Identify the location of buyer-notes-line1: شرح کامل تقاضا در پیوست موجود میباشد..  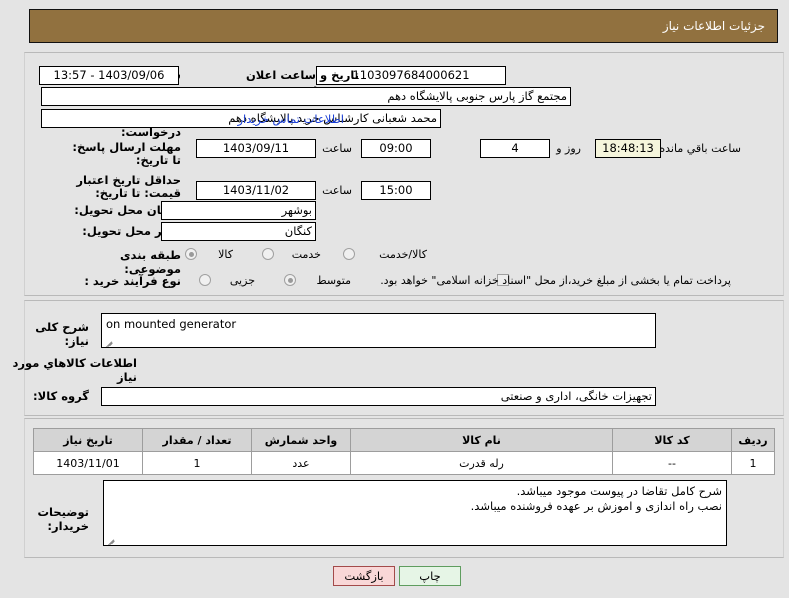
(619, 491).